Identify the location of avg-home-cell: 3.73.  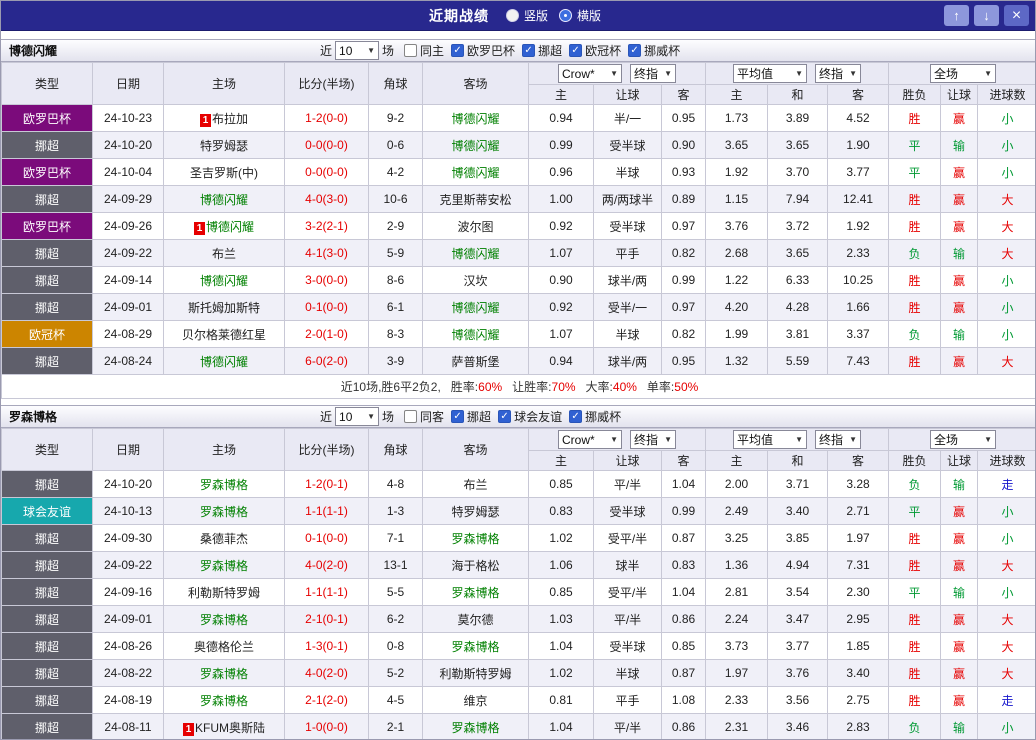
(737, 646).